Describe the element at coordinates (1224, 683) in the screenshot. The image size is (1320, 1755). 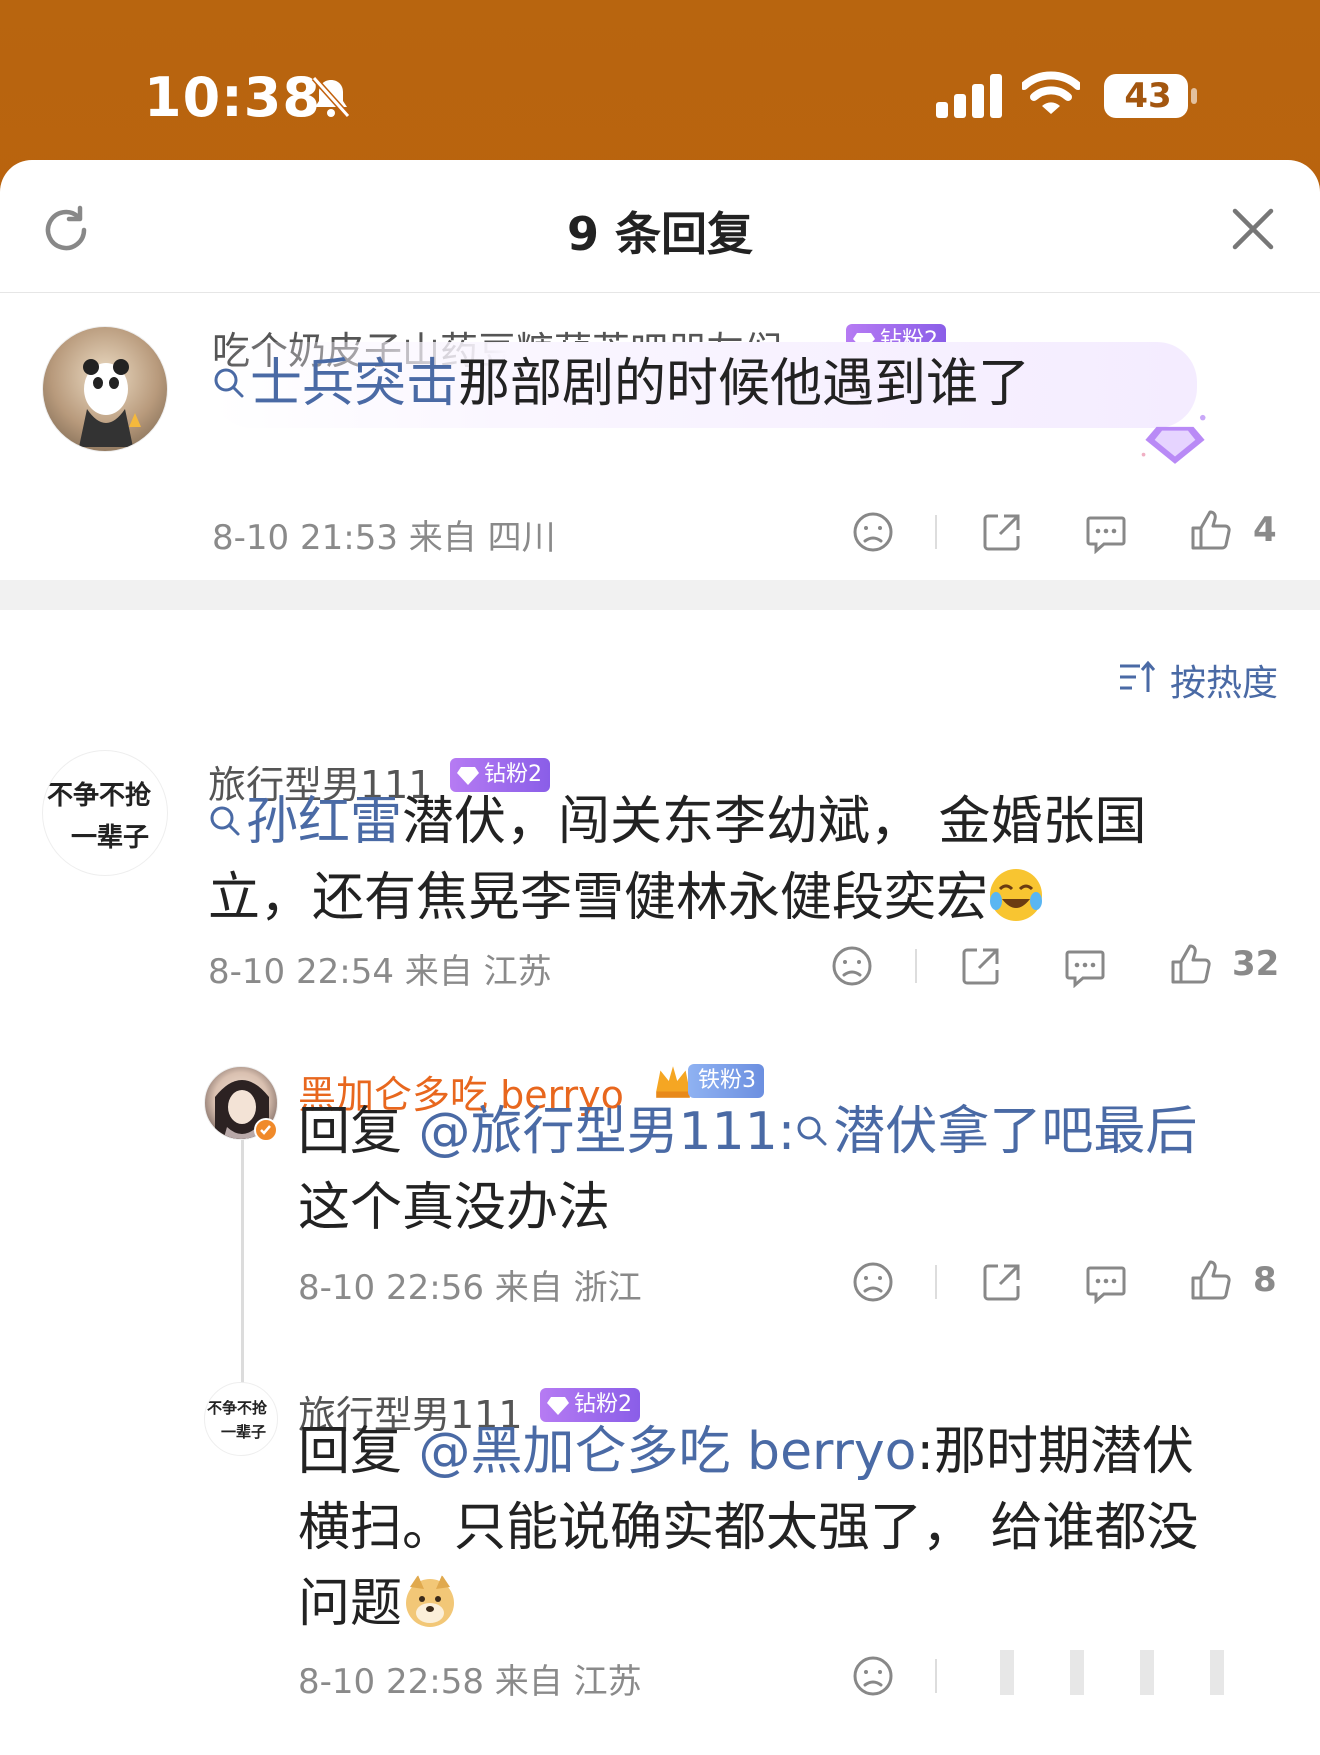
I see `sort-label: 按热度` at that location.